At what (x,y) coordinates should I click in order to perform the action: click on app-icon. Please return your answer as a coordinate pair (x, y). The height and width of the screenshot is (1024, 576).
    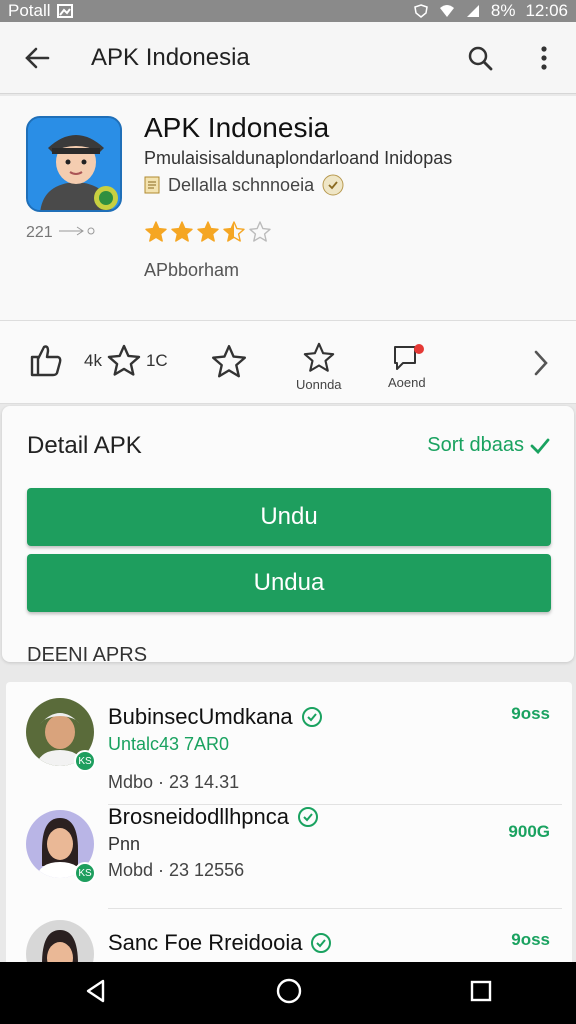
    Looking at the image, I should click on (74, 164).